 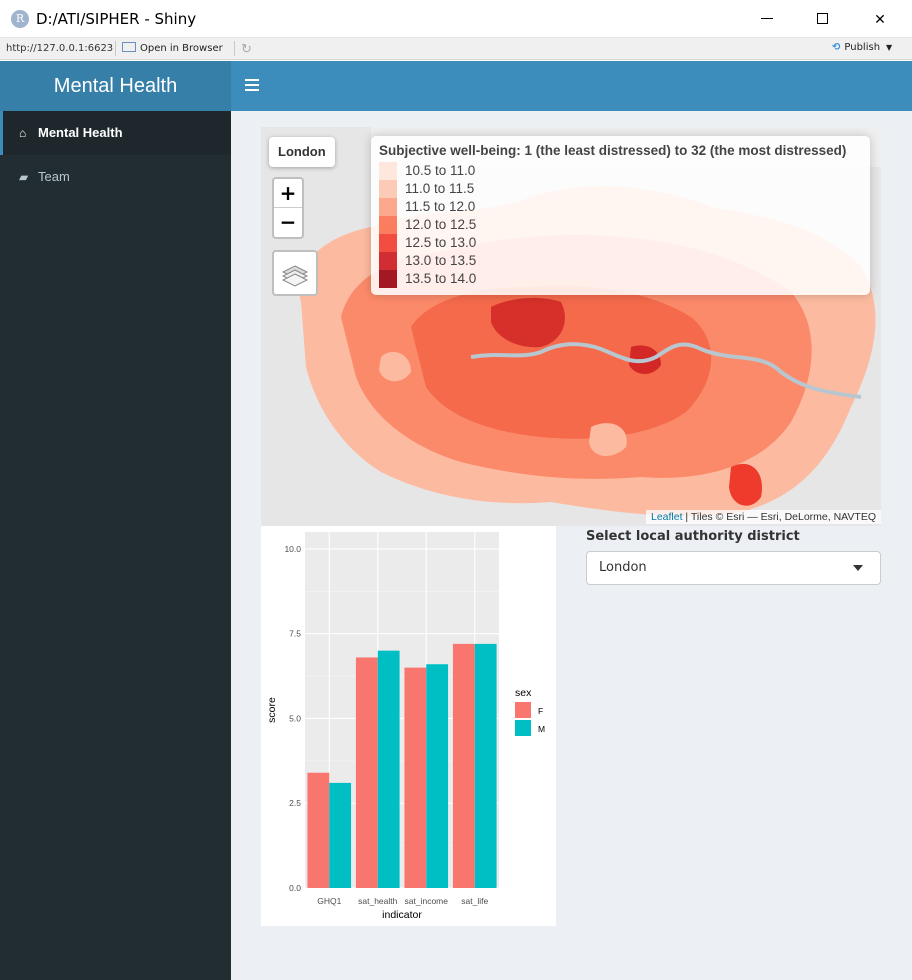 What do you see at coordinates (54, 176) in the screenshot?
I see `sidebar-item-label: Team` at bounding box center [54, 176].